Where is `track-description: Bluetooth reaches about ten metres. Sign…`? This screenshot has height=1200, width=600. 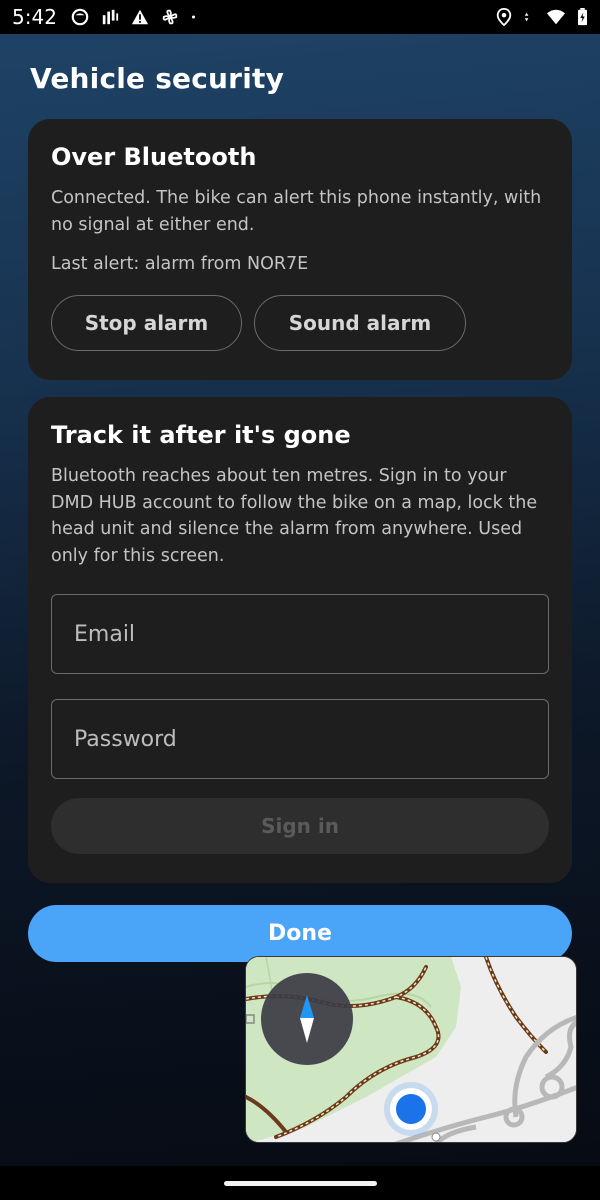 track-description: Bluetooth reaches about ten metres. Sign… is located at coordinates (294, 516).